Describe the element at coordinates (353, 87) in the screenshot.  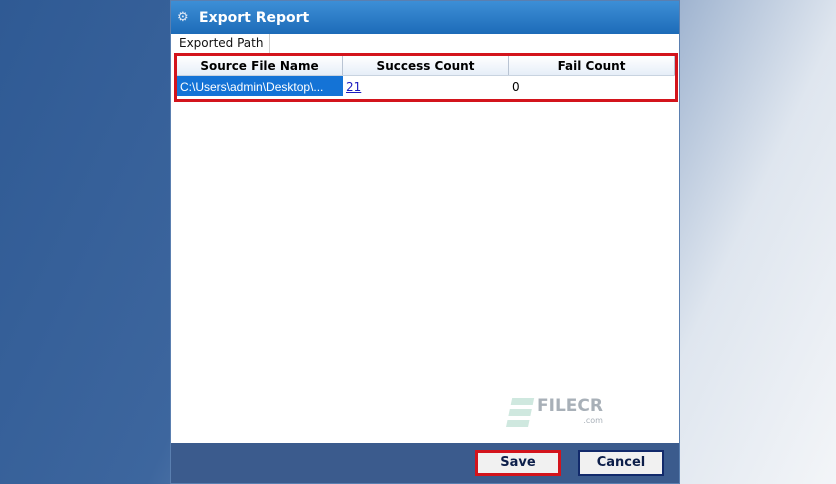
I see `success-count-link: 21` at that location.